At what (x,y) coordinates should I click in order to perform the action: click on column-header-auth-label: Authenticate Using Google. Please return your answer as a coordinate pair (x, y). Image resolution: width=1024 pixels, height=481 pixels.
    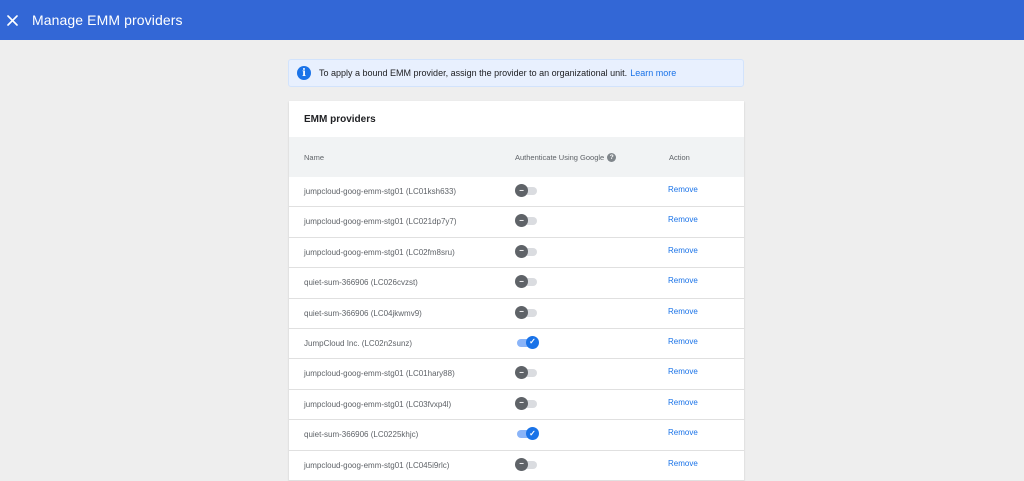
    Looking at the image, I should click on (560, 157).